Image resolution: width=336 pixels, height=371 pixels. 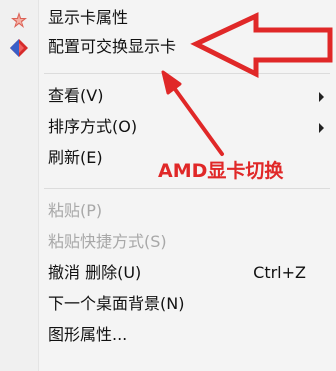 What do you see at coordinates (197, 119) in the screenshot?
I see `annotation-arrow-diagonal-icon` at bounding box center [197, 119].